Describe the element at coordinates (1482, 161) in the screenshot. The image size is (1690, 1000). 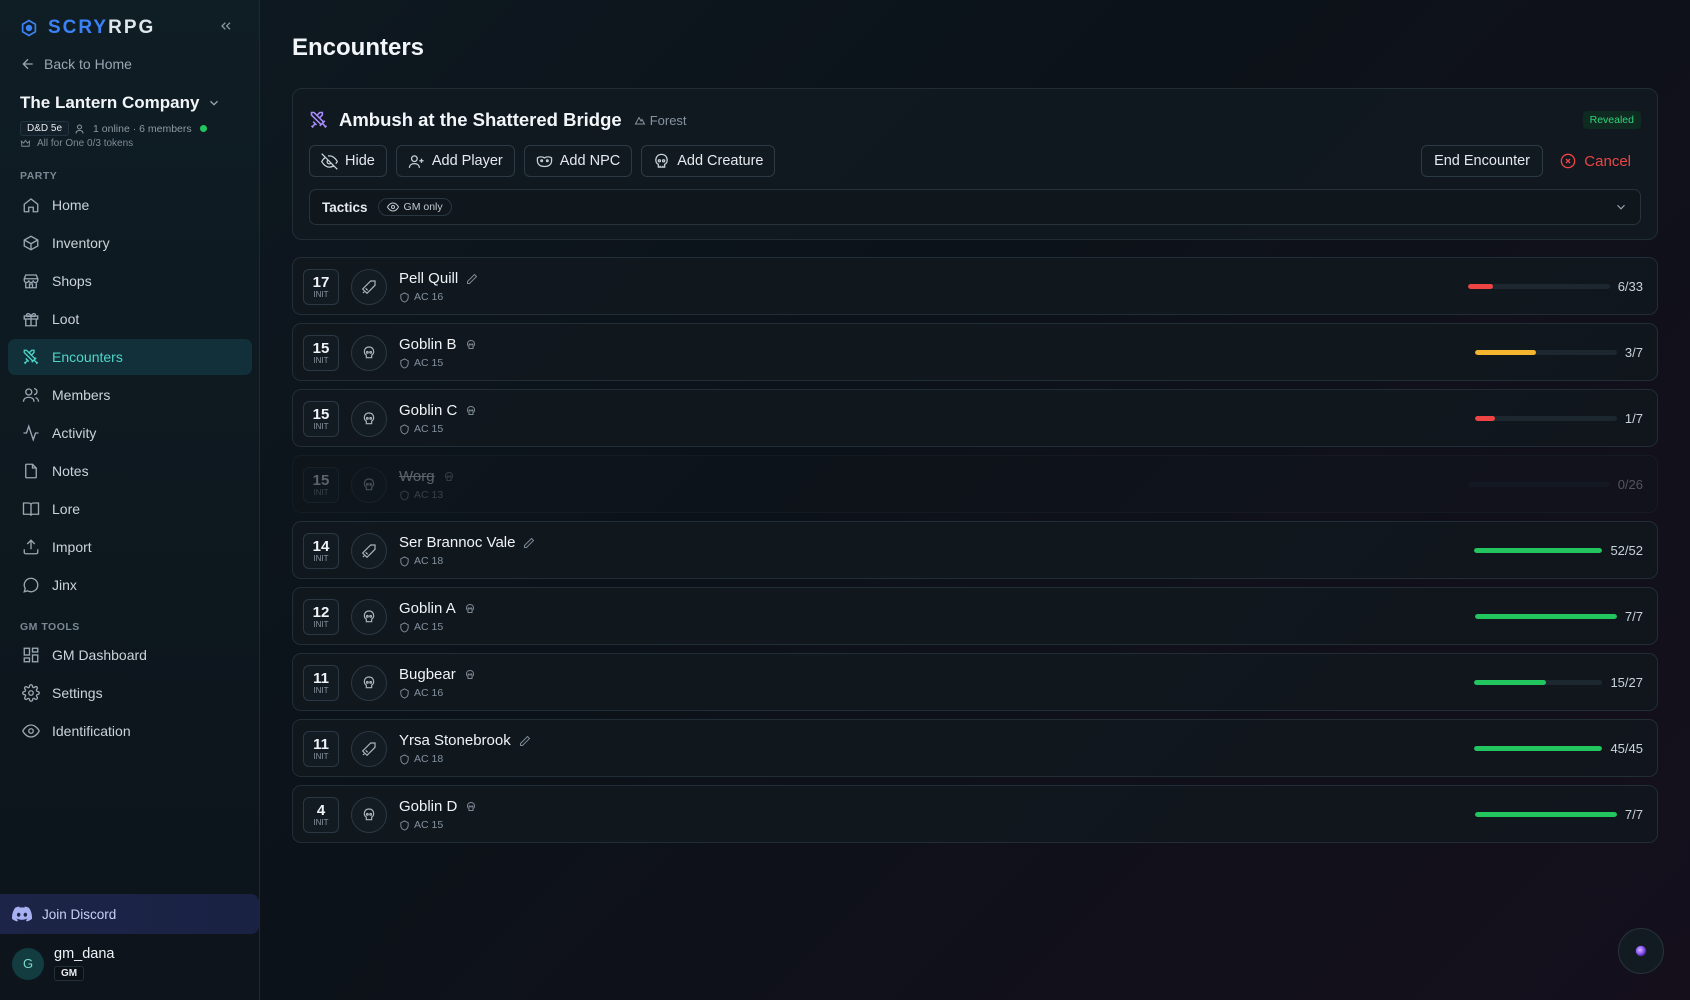
I see `end-encounter-button: End Encounter` at that location.